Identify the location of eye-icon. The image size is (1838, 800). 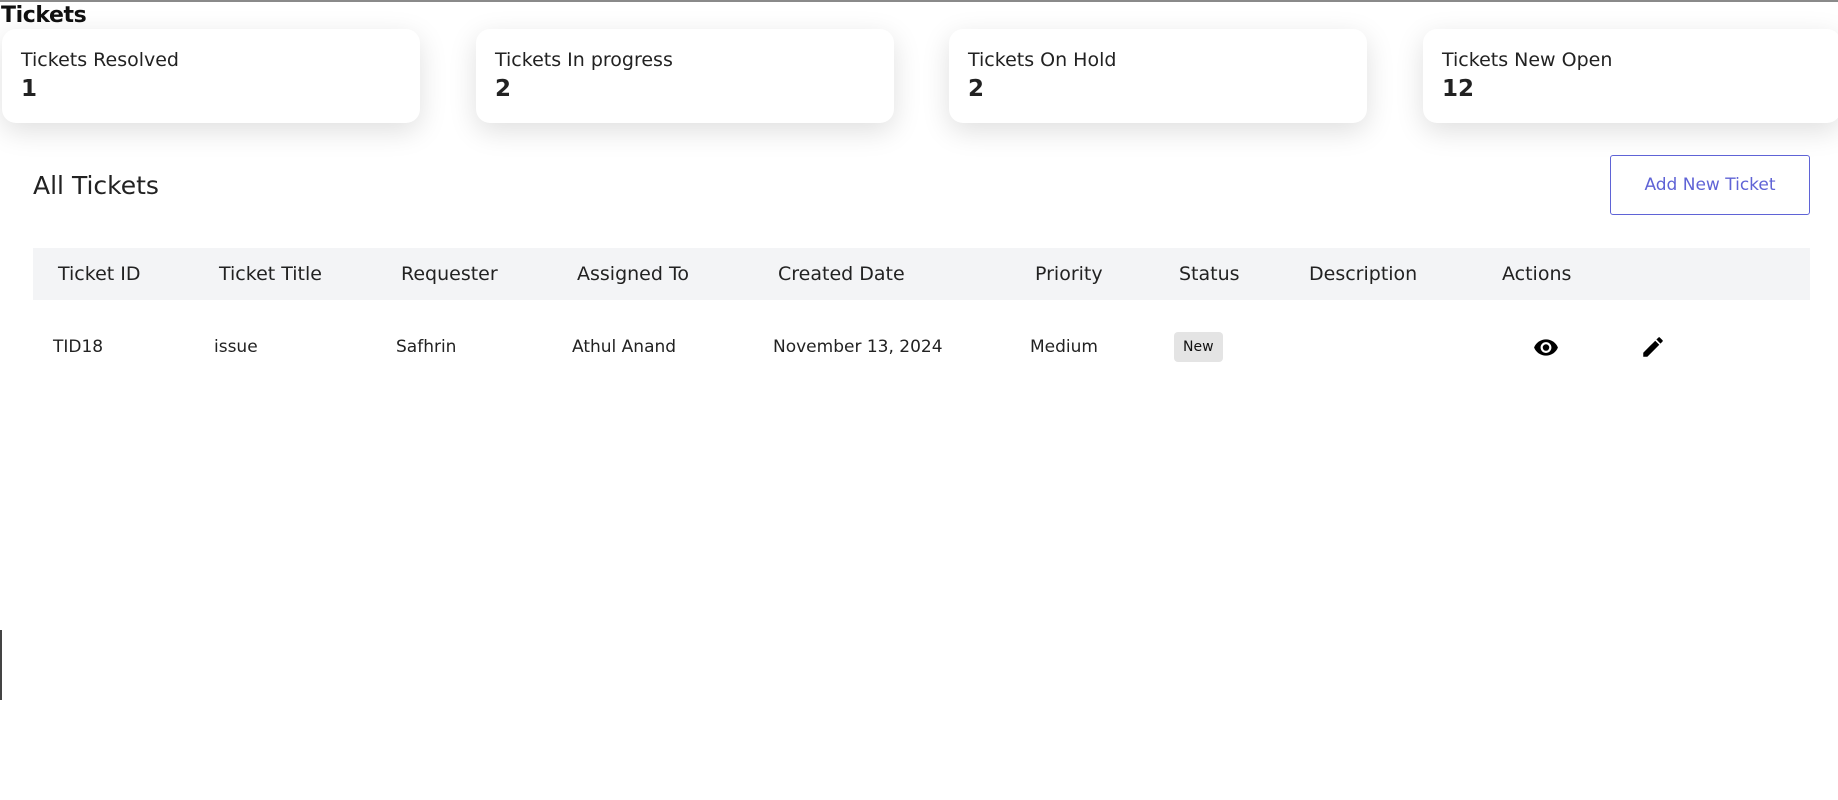
(1546, 347).